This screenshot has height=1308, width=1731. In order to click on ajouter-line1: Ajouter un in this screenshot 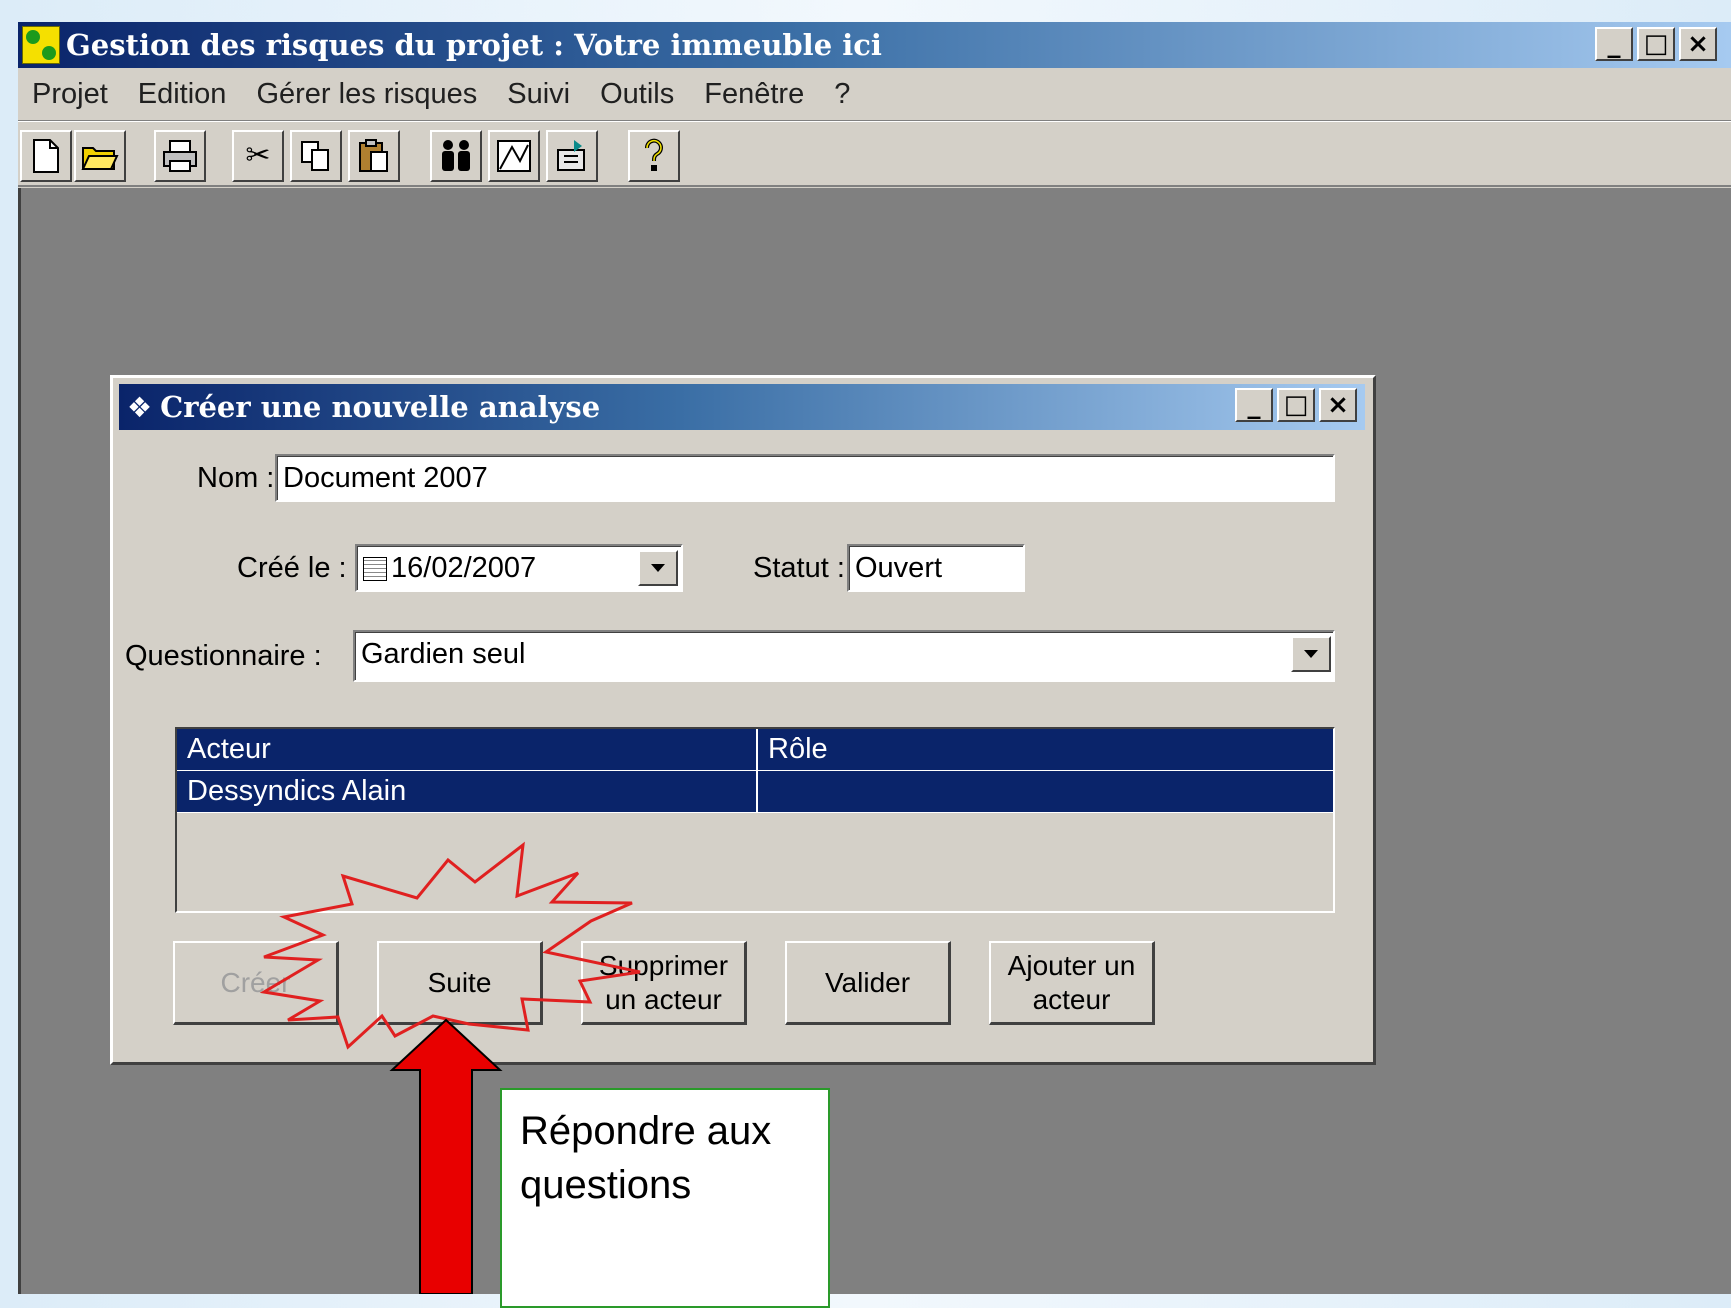, I will do `click(1071, 965)`.